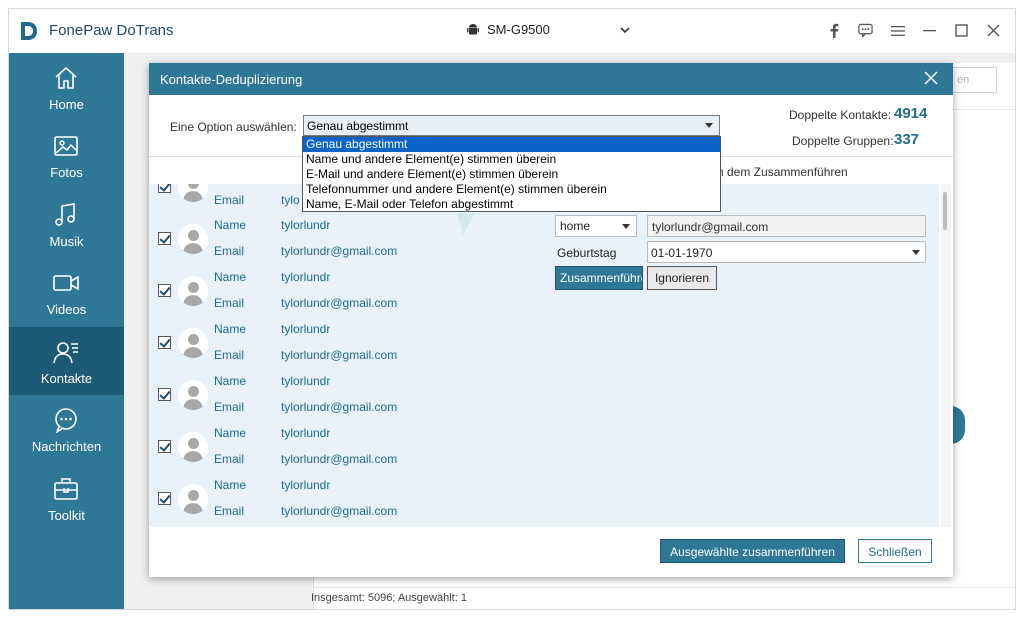 The image size is (1024, 618). What do you see at coordinates (897, 30) in the screenshot?
I see `menu-icon` at bounding box center [897, 30].